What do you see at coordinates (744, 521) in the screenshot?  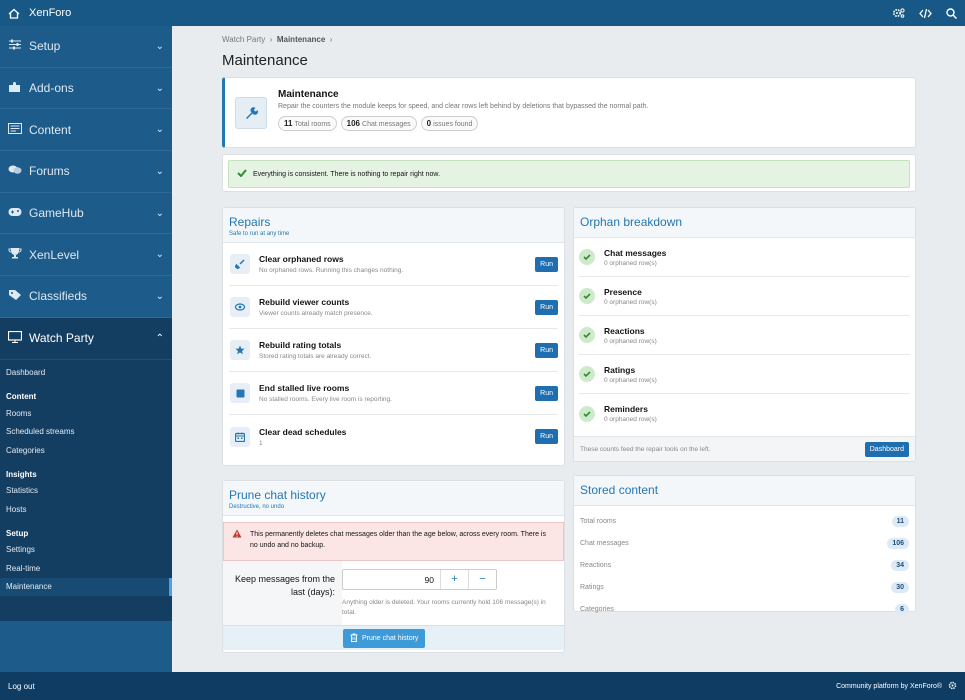 I see `stat-row: Total rooms 11` at bounding box center [744, 521].